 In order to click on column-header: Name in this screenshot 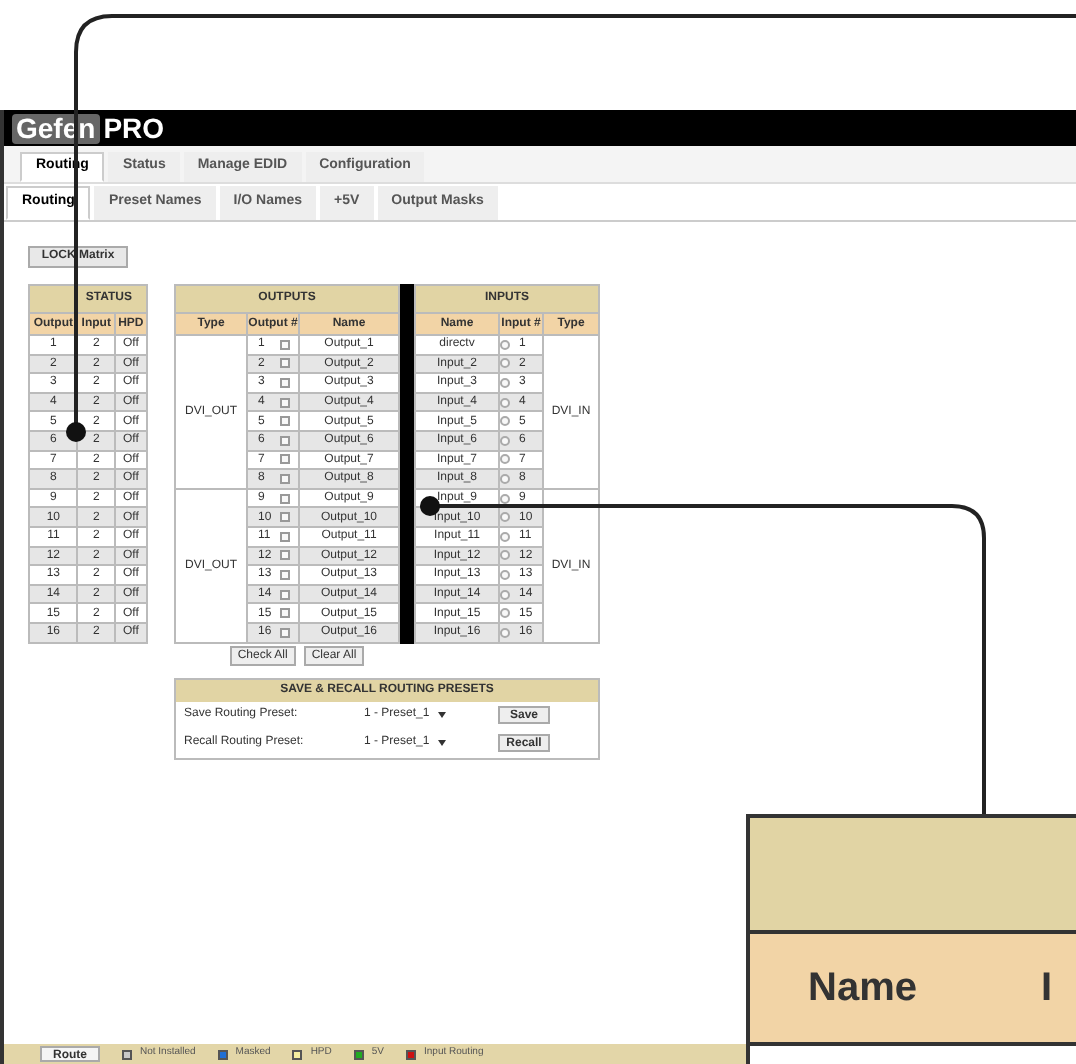, I will do `click(862, 989)`.